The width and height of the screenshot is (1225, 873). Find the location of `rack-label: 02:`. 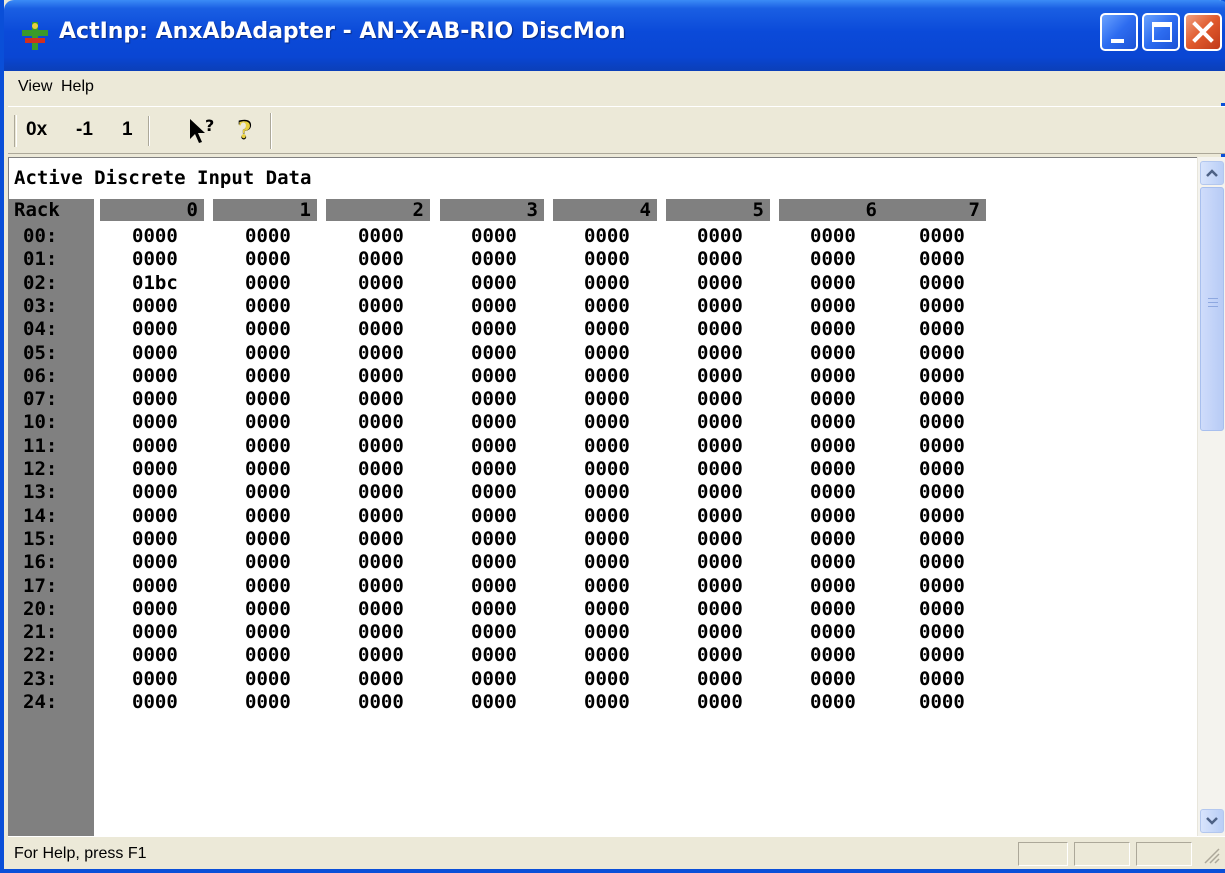

rack-label: 02: is located at coordinates (40, 282).